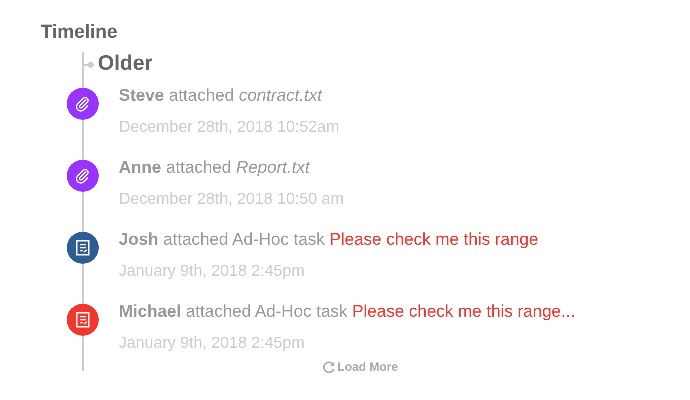  I want to click on load-more-button: Load More, so click(360, 367).